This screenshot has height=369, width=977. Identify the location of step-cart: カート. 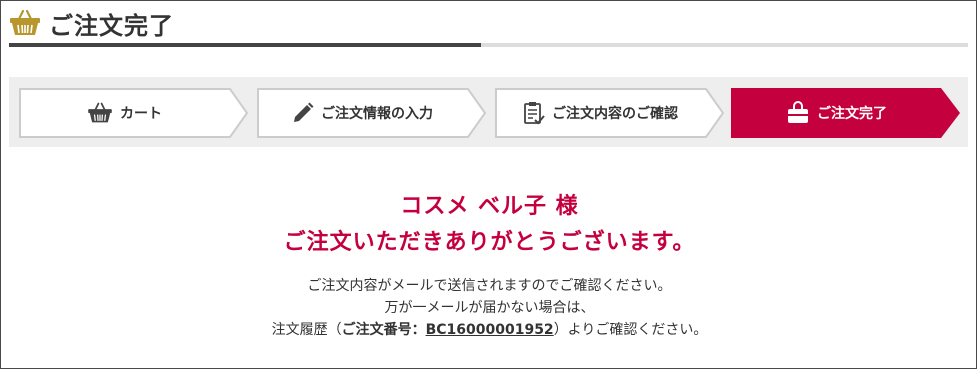
(134, 113).